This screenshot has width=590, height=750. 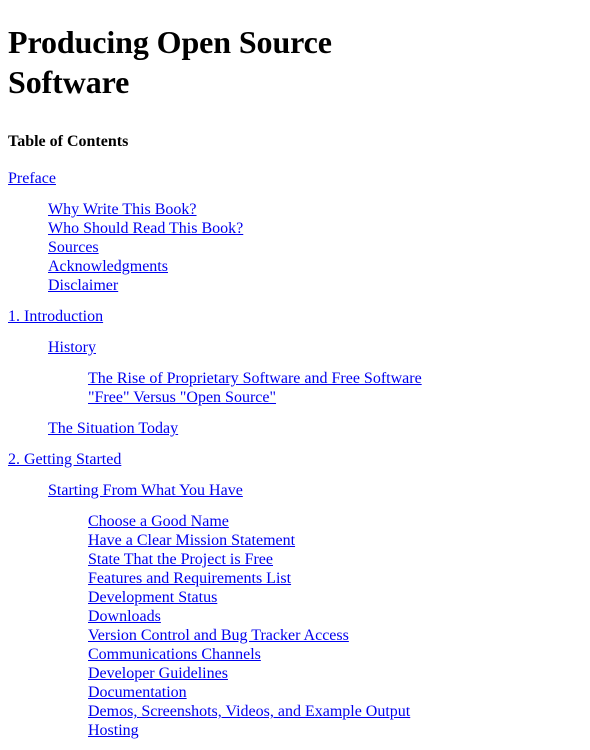 I want to click on toc-section: 2. Getting Started, so click(x=295, y=459).